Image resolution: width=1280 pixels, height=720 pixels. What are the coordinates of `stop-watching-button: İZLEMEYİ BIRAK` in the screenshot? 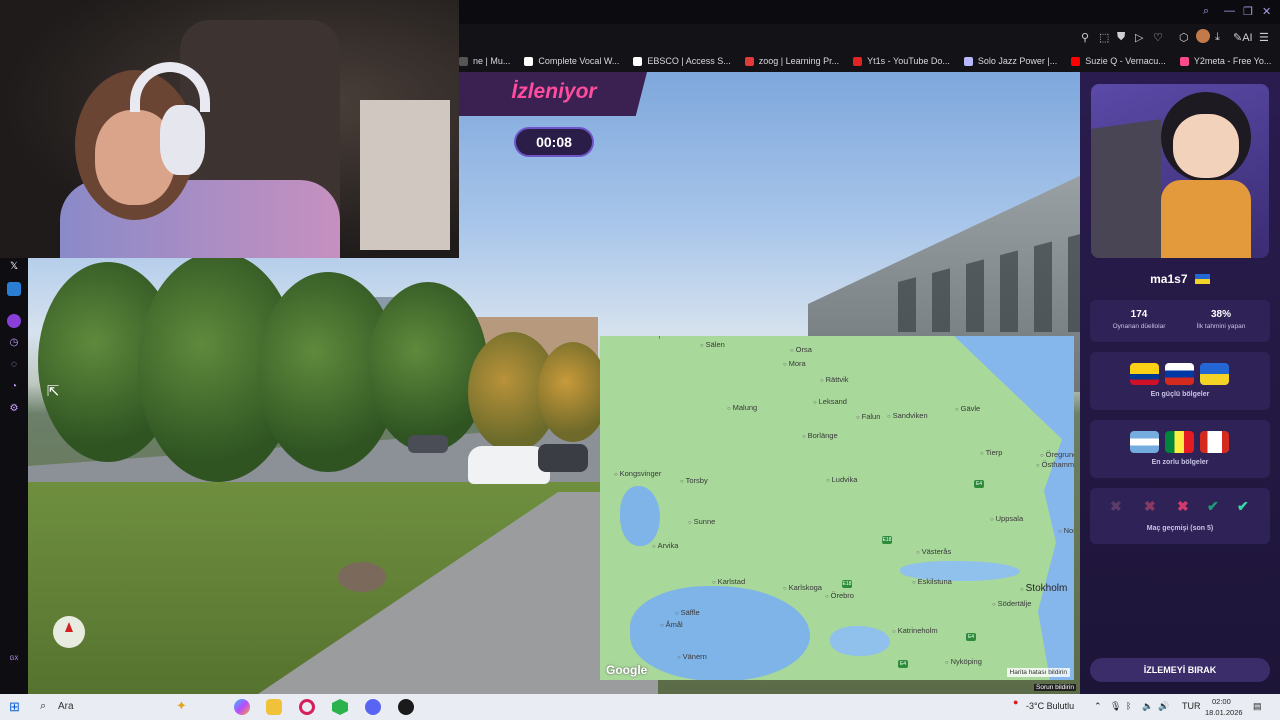 It's located at (1180, 670).